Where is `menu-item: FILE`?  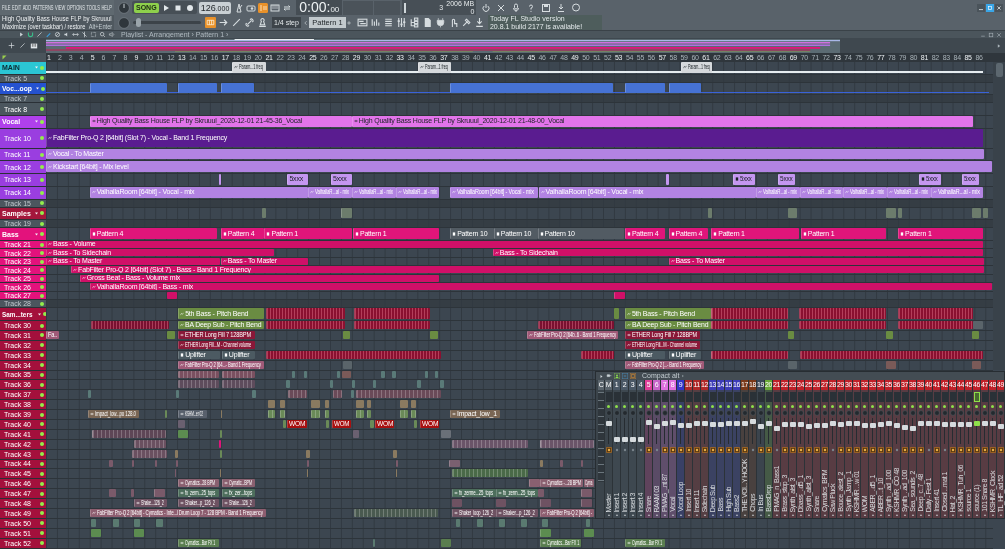 menu-item: FILE is located at coordinates (6, 7).